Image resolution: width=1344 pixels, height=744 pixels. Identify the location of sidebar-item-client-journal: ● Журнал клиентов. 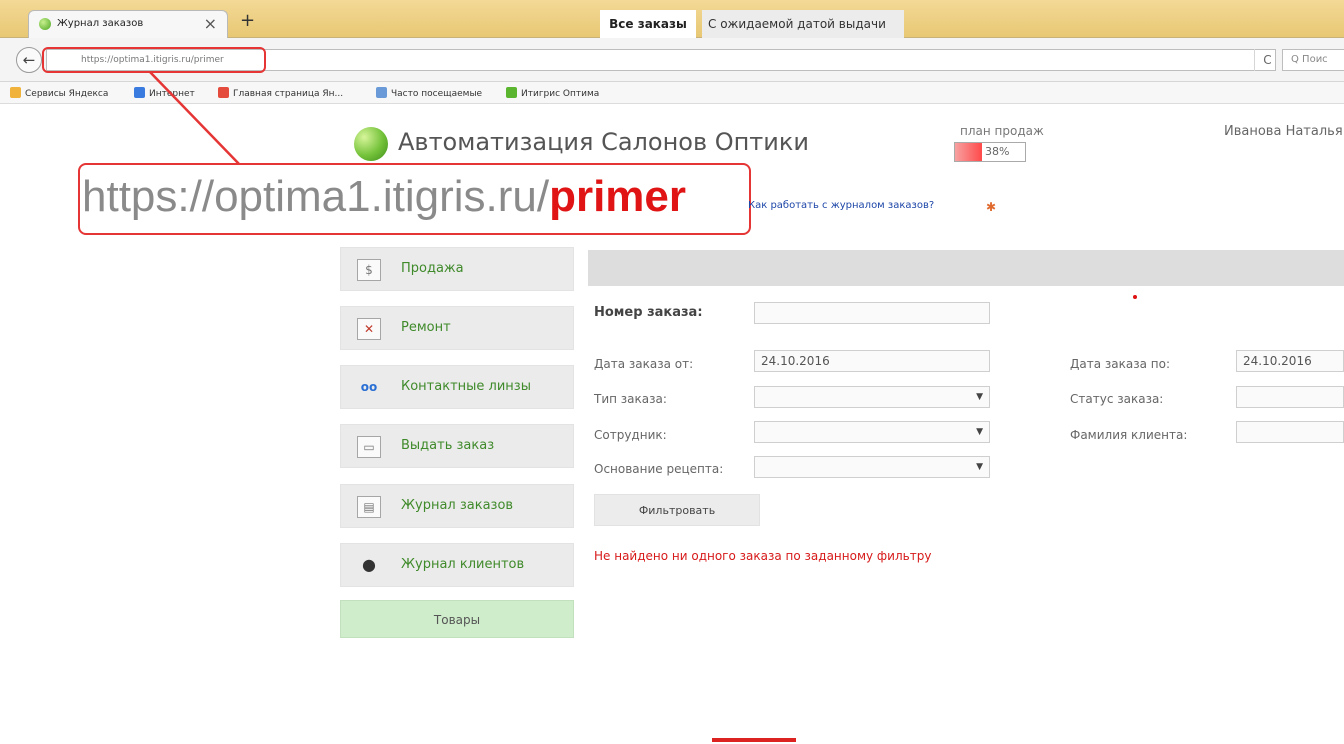
(457, 565).